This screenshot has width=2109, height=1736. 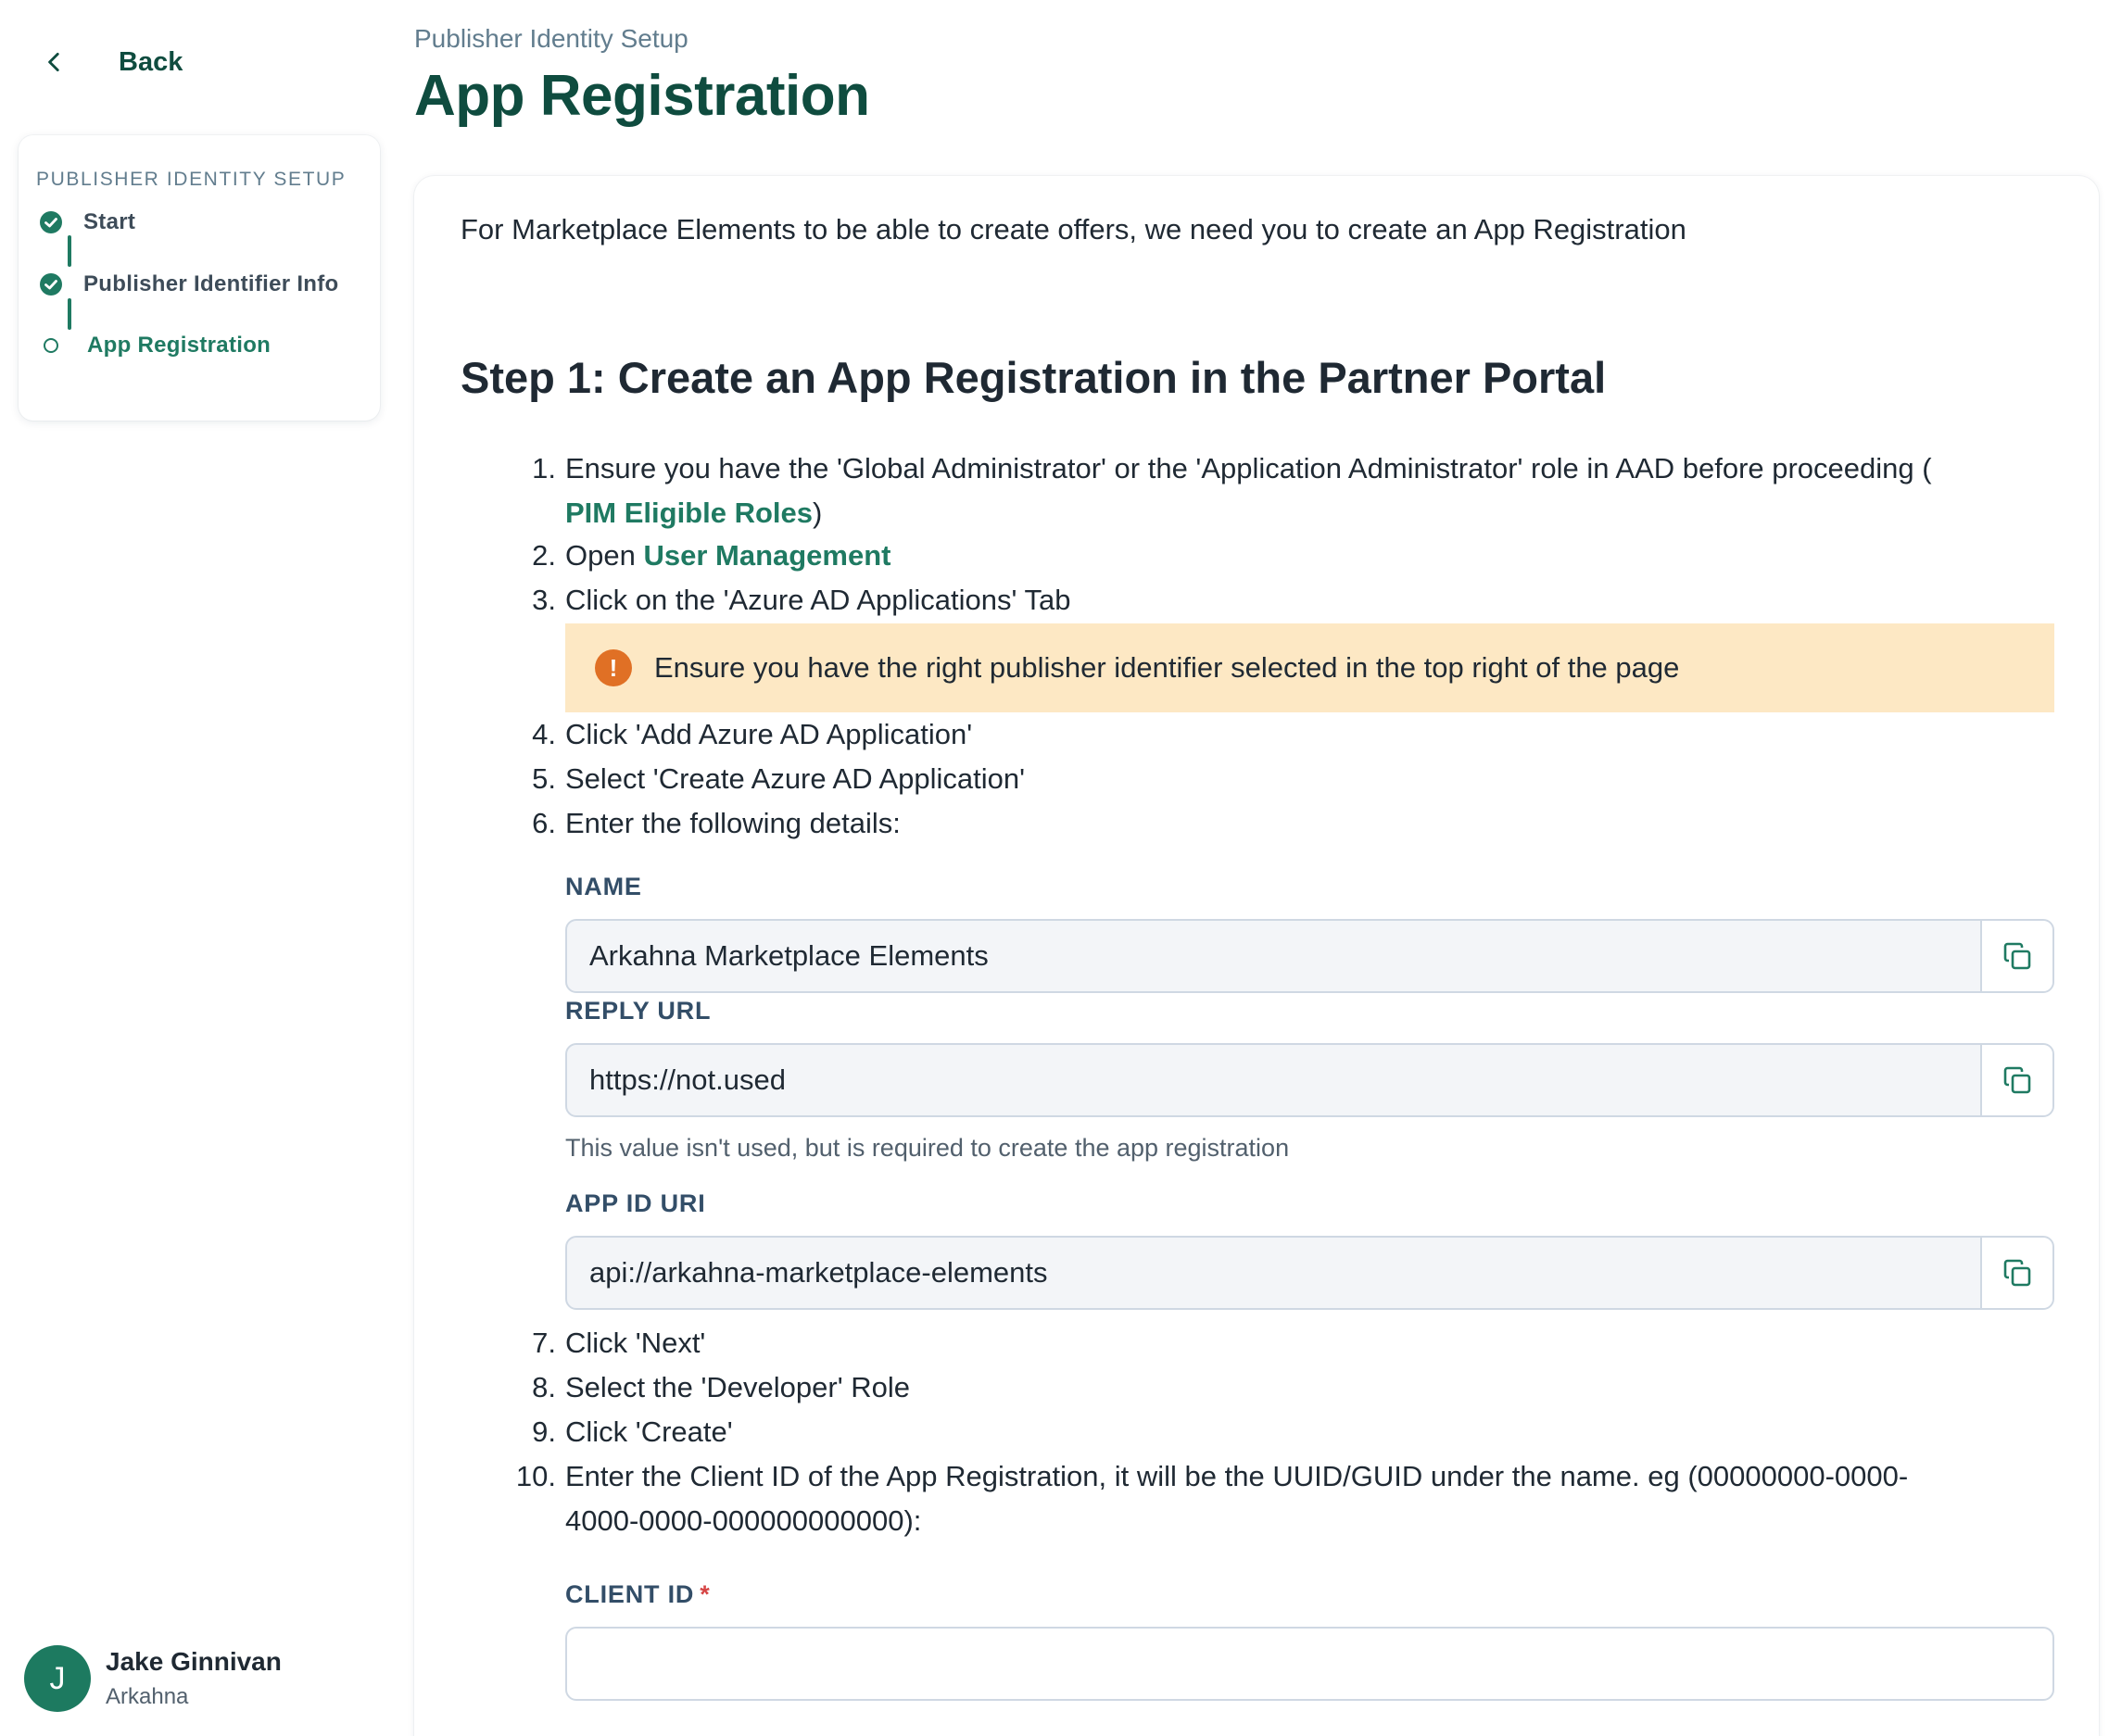 What do you see at coordinates (689, 513) in the screenshot?
I see `pim-eligible-roles-link: PIM Eligible Roles` at bounding box center [689, 513].